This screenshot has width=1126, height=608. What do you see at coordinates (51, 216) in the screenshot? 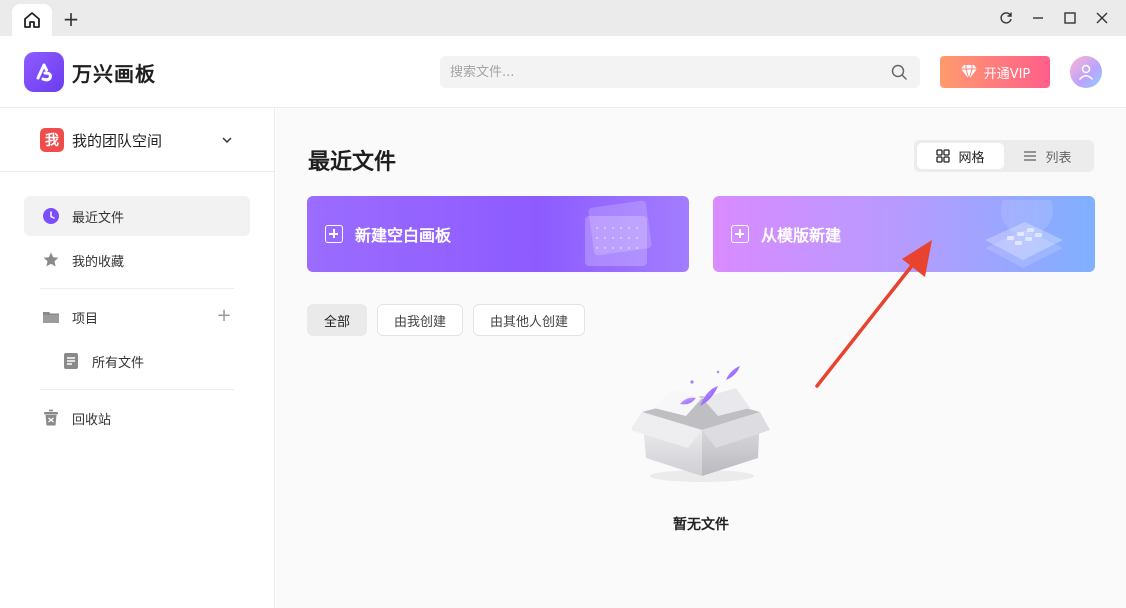
I see `clock-icon` at bounding box center [51, 216].